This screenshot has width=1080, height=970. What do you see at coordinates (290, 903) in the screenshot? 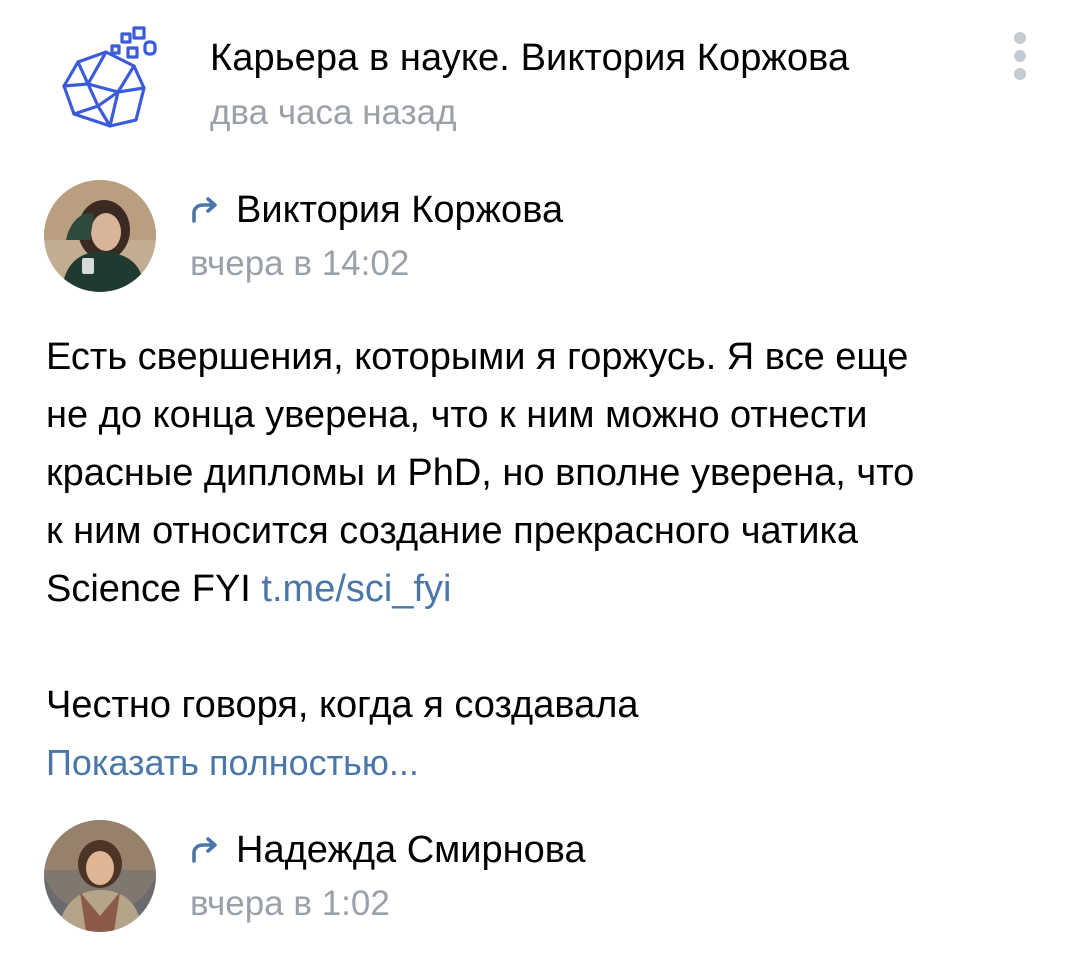
I see `repost-time: вчера в 1:02` at bounding box center [290, 903].